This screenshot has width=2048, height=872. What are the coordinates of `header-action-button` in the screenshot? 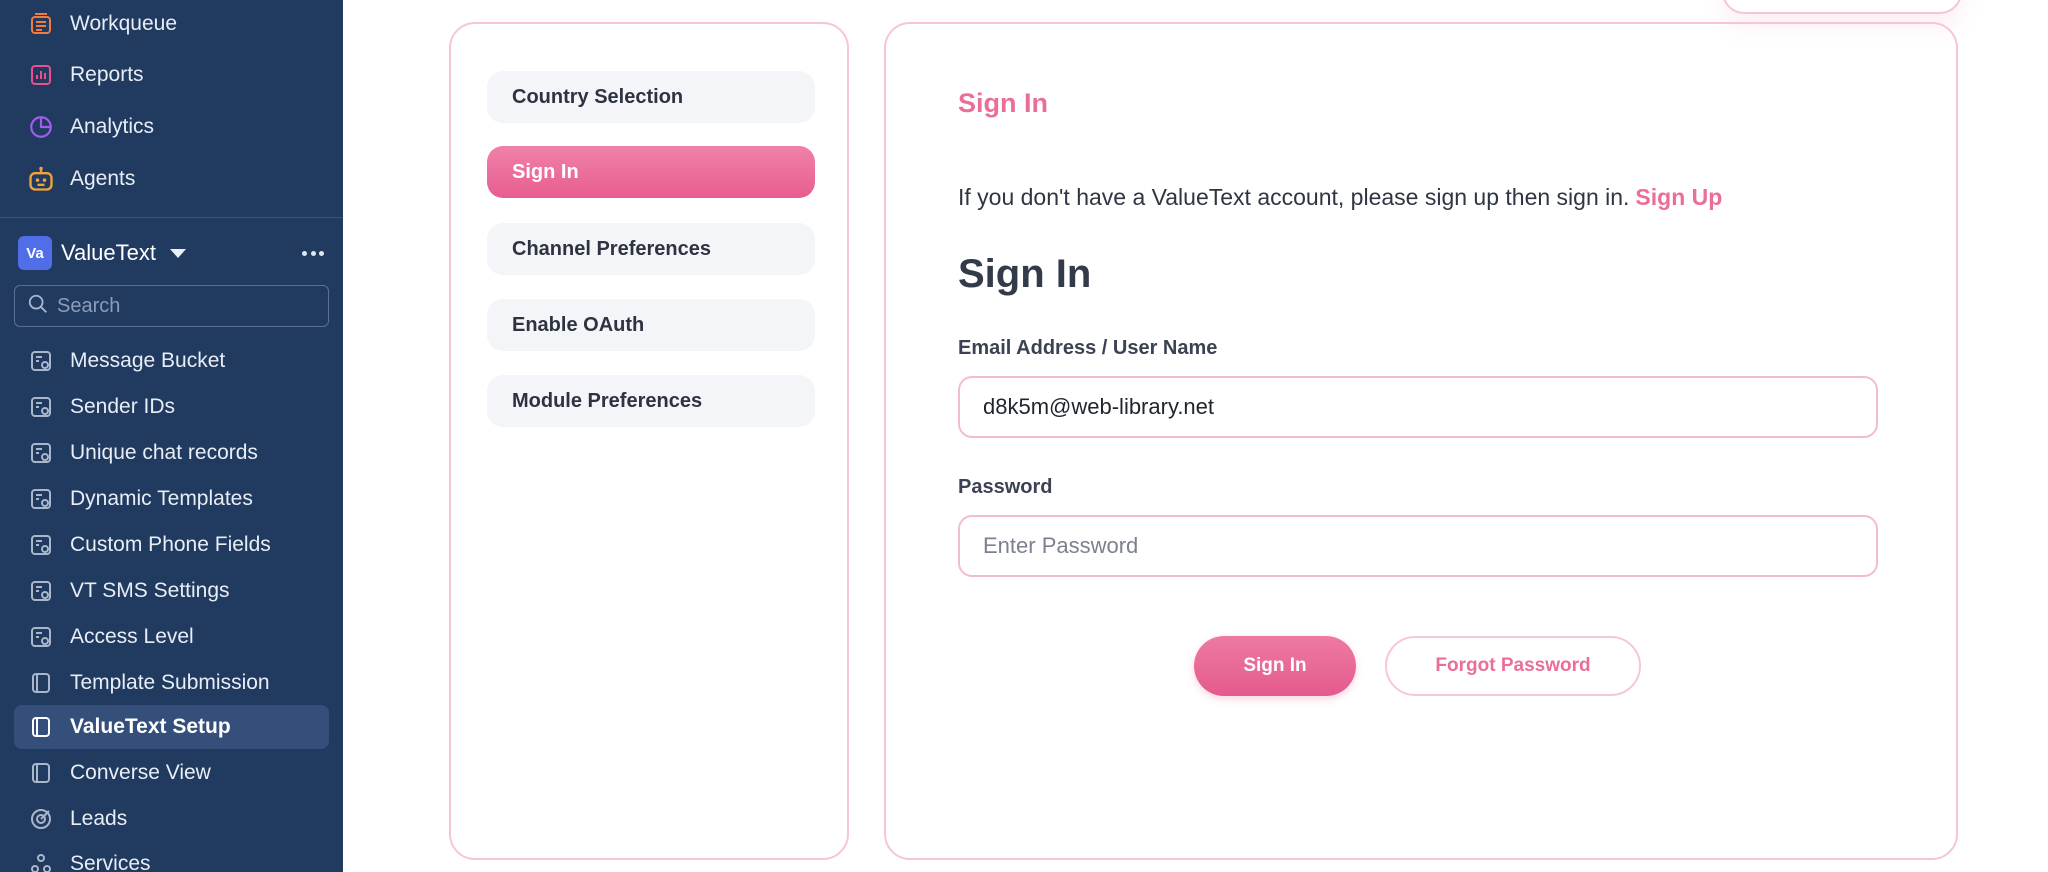 It's located at (1842, 7).